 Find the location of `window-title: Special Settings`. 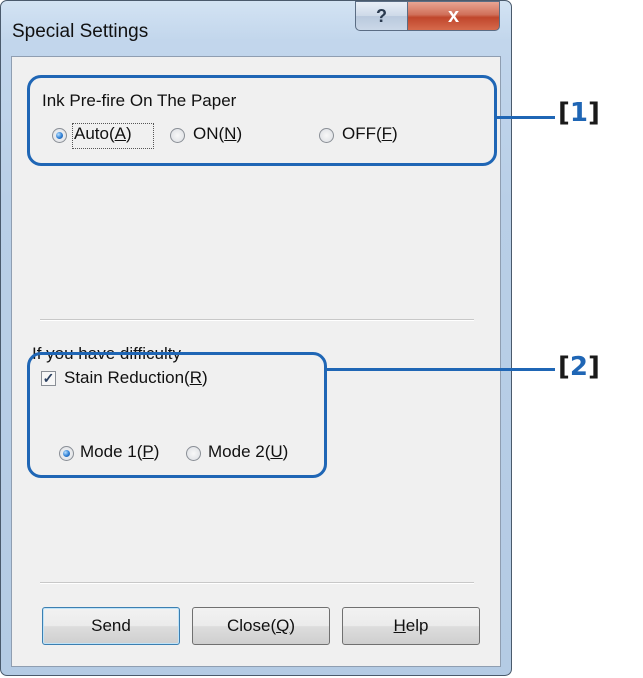

window-title: Special Settings is located at coordinates (80, 31).